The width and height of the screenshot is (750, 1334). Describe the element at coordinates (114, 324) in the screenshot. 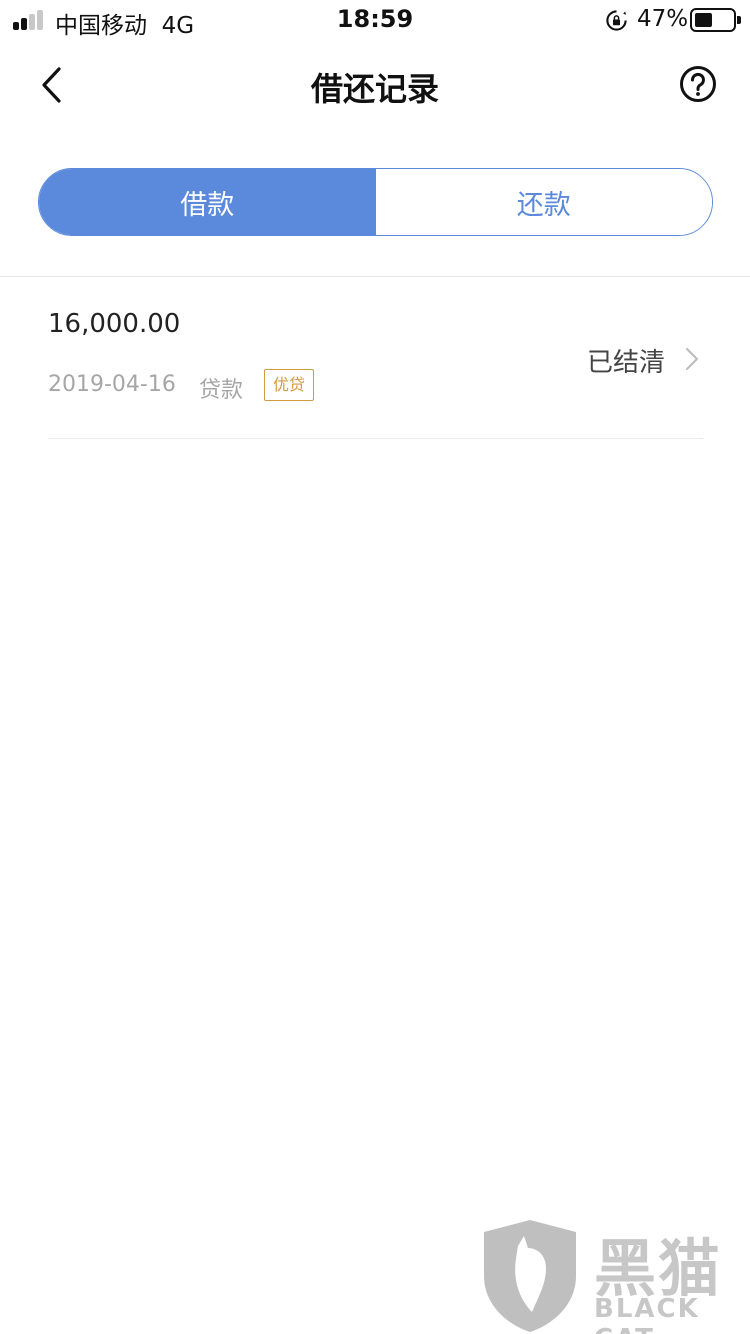

I see `record-amount: 16,000.00` at that location.